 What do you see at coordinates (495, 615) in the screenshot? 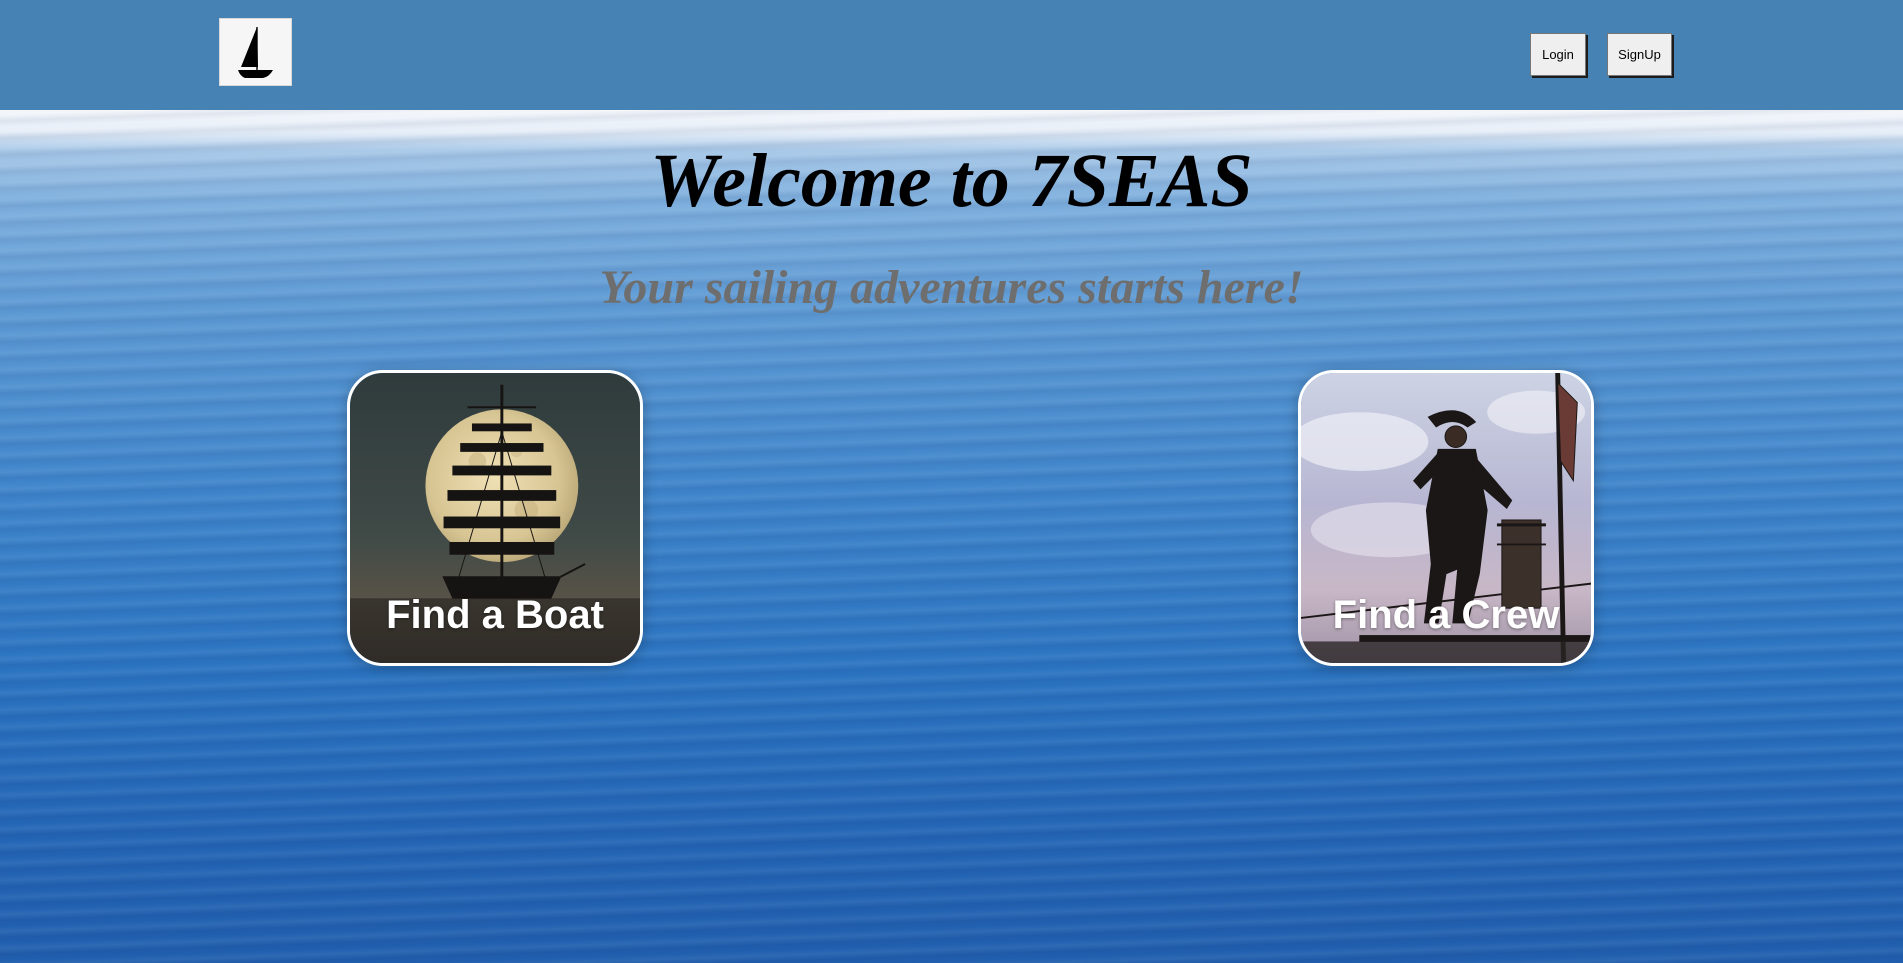
I see `find-boat-label: Find a Boat` at bounding box center [495, 615].